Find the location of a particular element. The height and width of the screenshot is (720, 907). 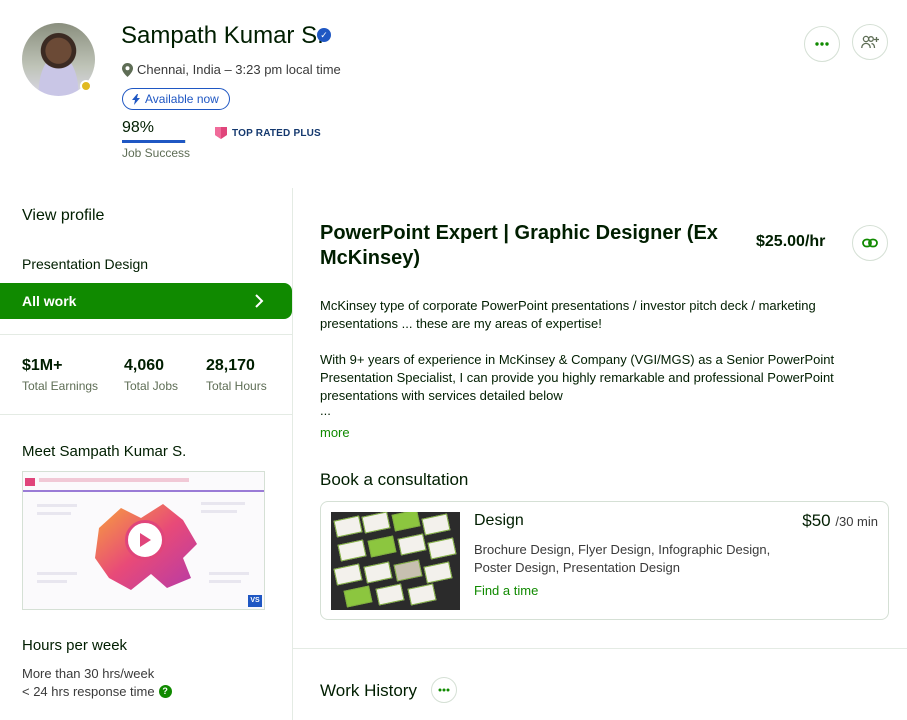

work-history-heading: Work History is located at coordinates (368, 690).